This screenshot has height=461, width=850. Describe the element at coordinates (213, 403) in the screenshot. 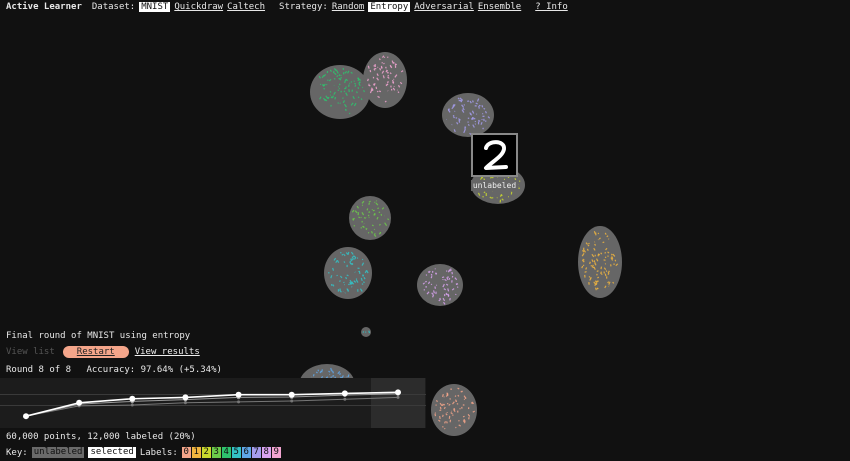

I see `accuracy-chart` at that location.